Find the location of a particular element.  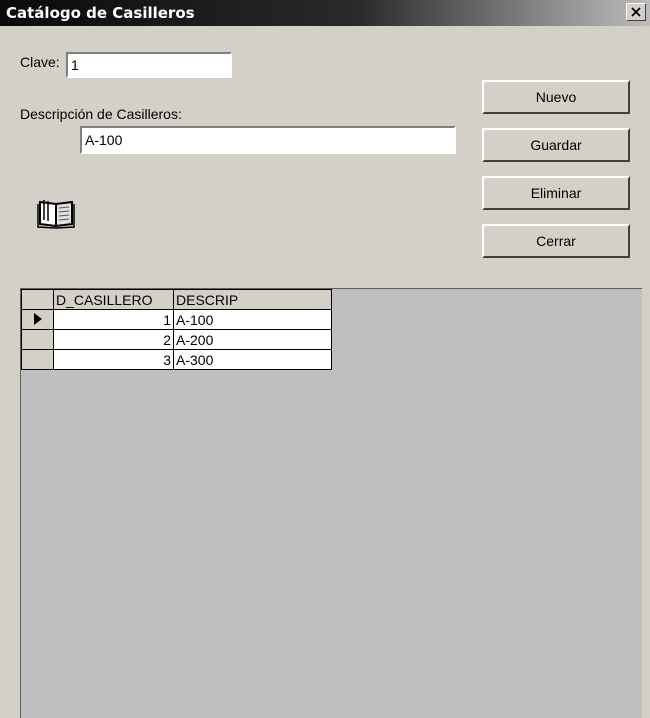

book-icon is located at coordinates (56, 214).